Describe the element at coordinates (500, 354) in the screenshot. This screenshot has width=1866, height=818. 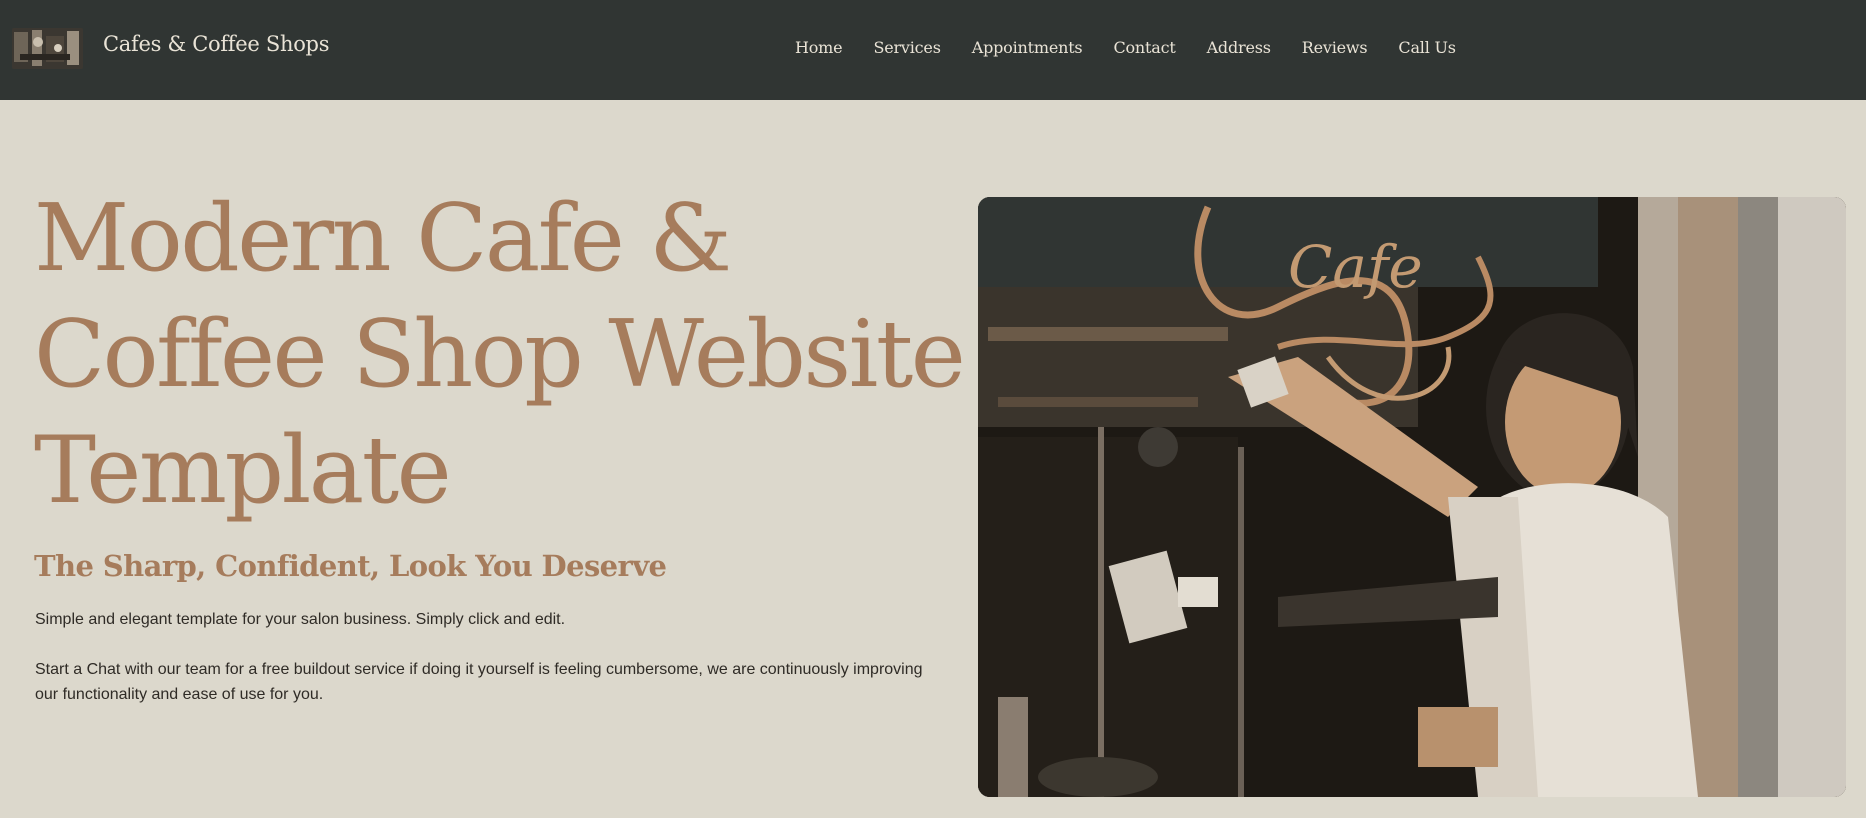
I see `hero-title-line-2: Coffee Shop Website` at that location.